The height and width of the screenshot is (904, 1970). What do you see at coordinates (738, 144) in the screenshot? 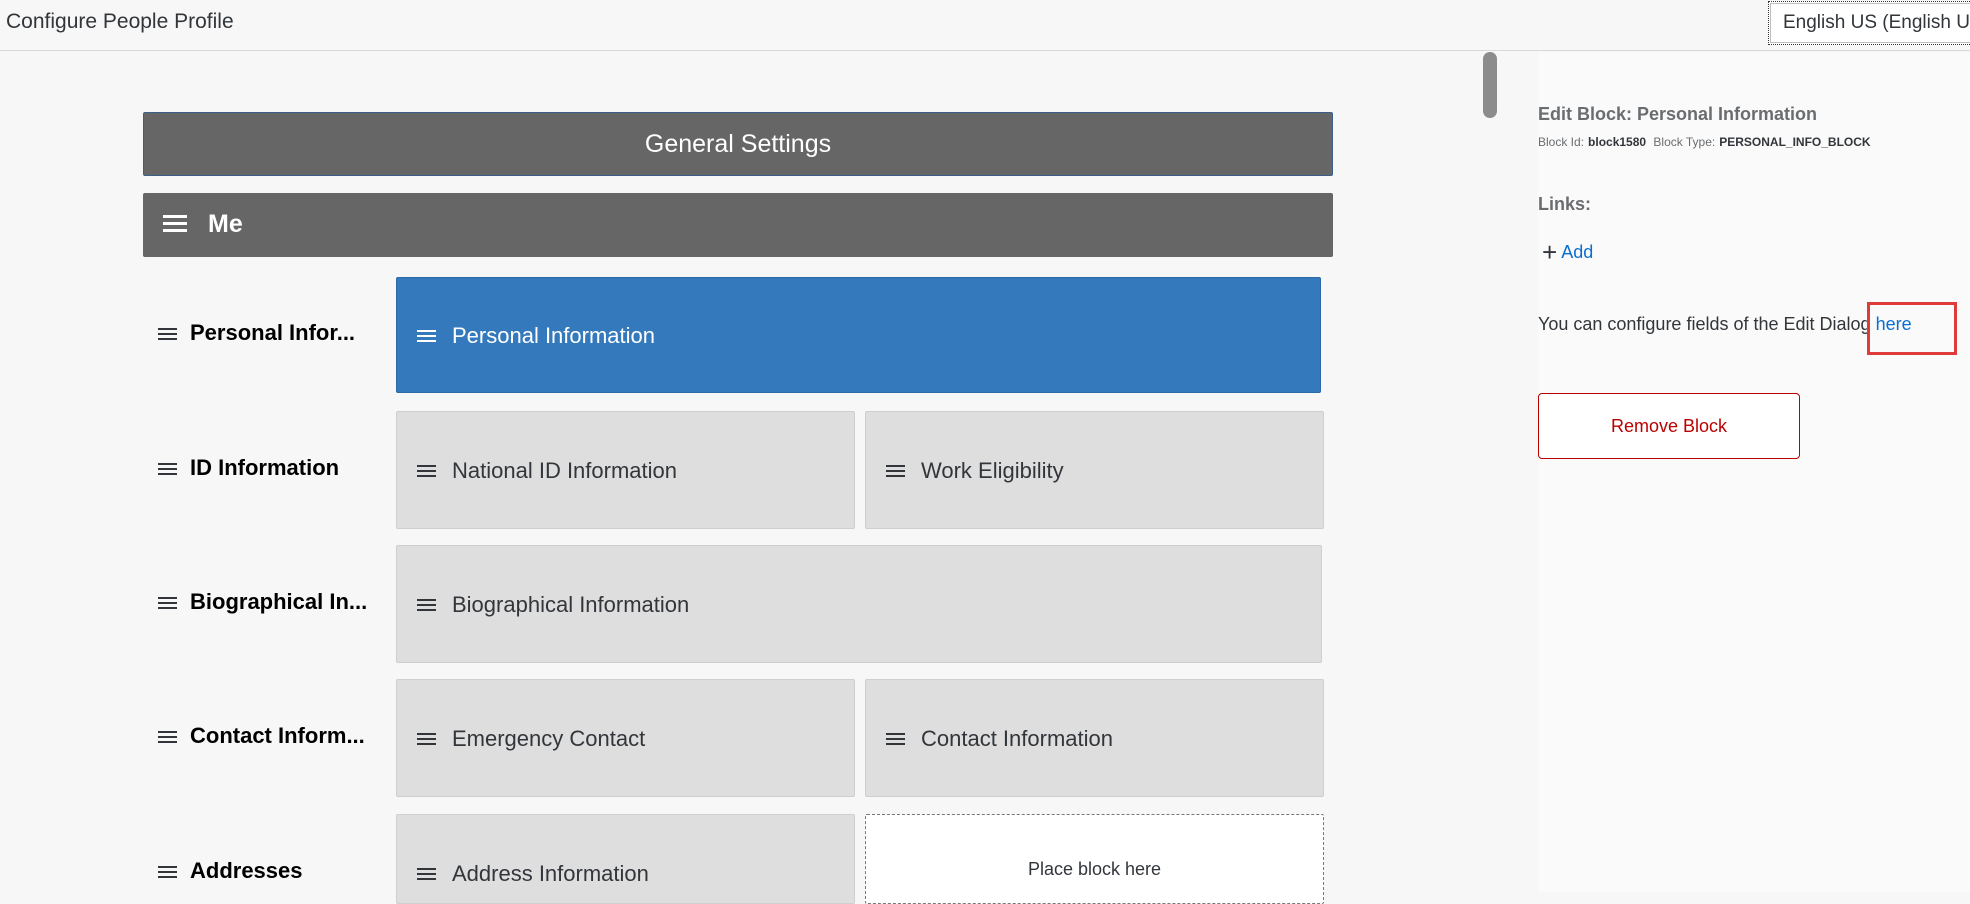
I see `general-settings-button: General Settings` at bounding box center [738, 144].